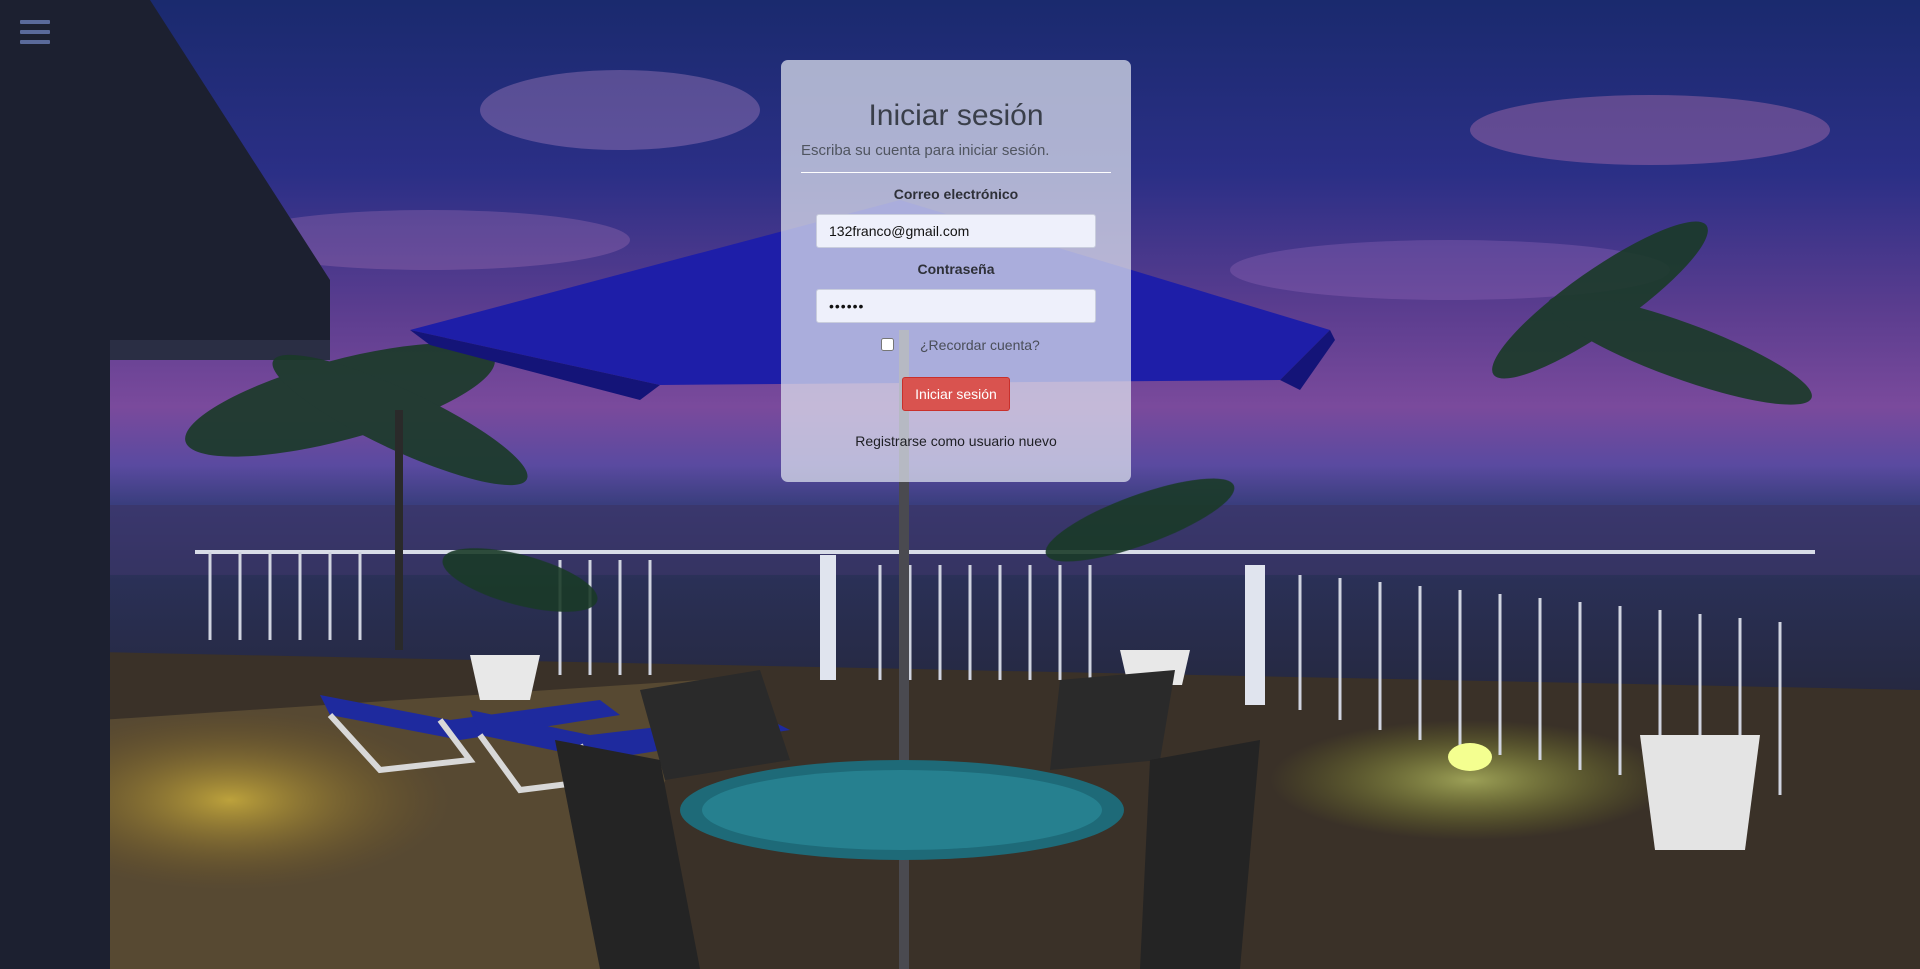 This screenshot has height=969, width=1920. Describe the element at coordinates (956, 394) in the screenshot. I see `login-submit-button: Iniciar sesión` at that location.